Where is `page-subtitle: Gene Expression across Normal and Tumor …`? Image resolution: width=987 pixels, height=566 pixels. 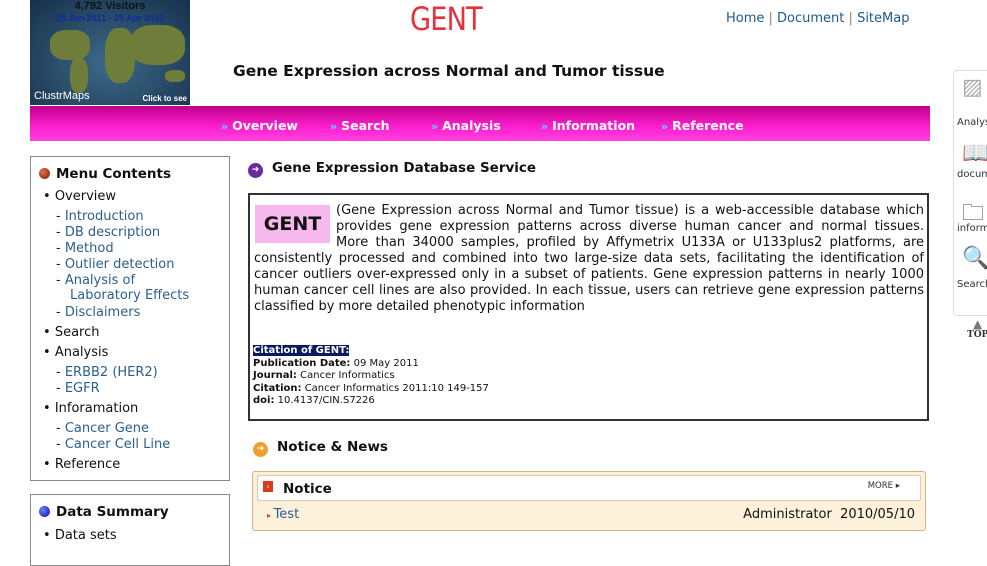 page-subtitle: Gene Expression across Normal and Tumor … is located at coordinates (449, 71).